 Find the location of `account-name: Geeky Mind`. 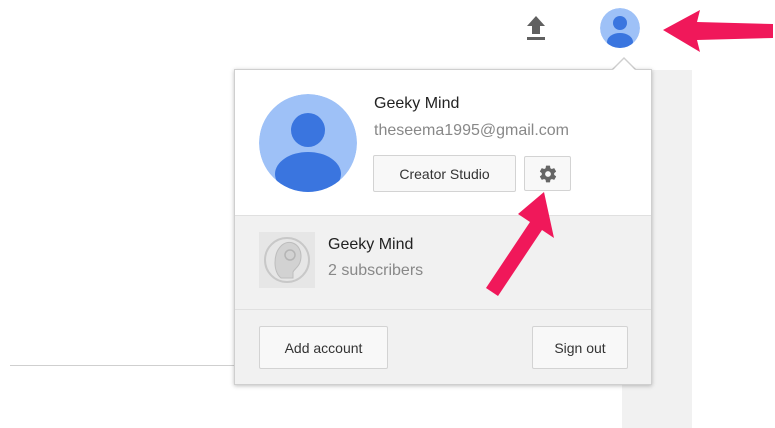

account-name: Geeky Mind is located at coordinates (417, 103).